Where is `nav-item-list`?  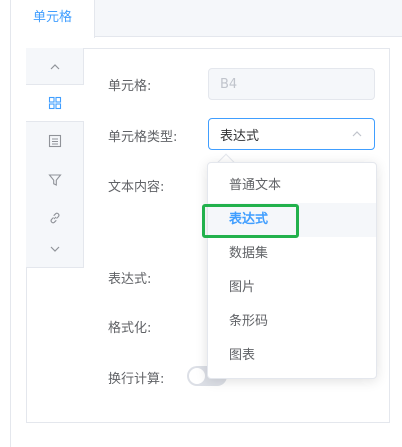
nav-item-list is located at coordinates (55, 141).